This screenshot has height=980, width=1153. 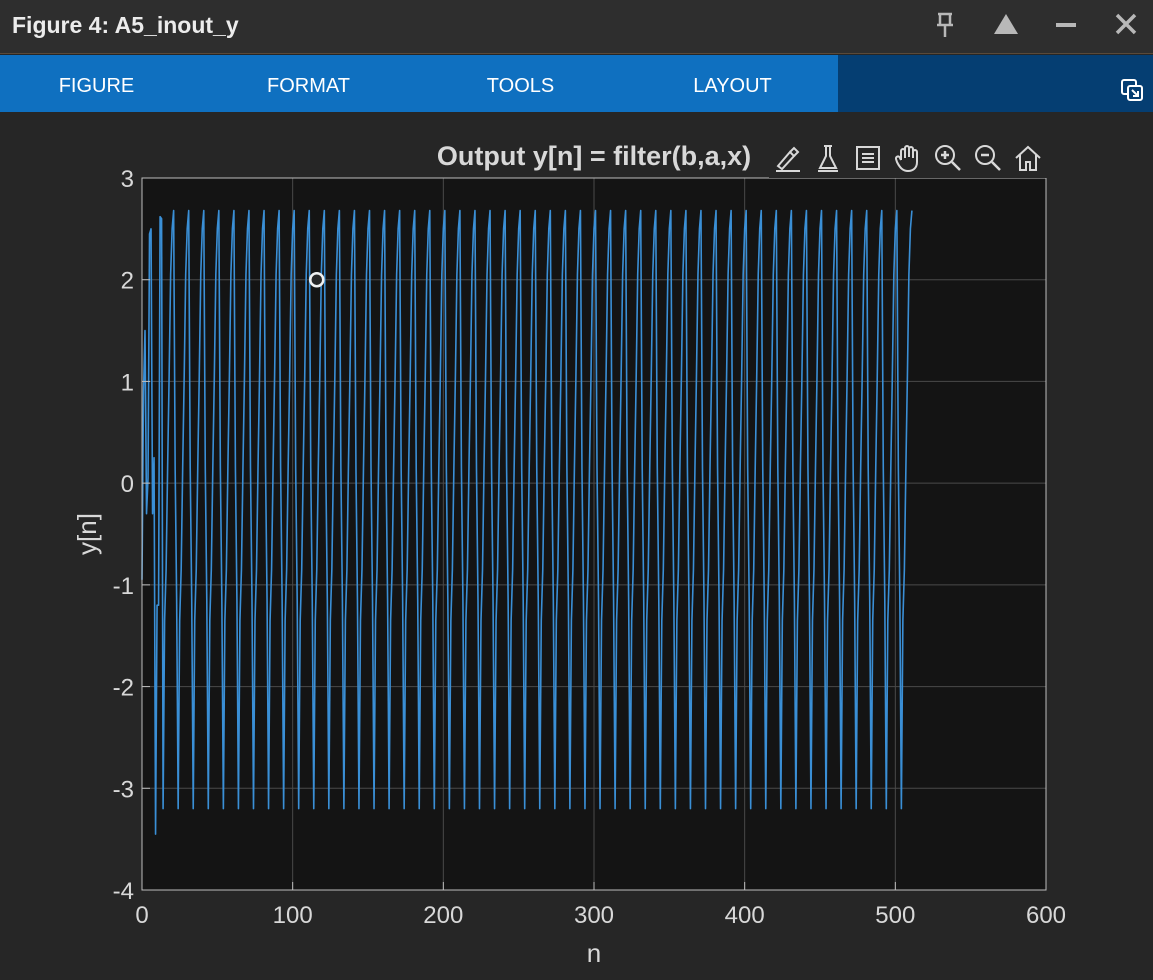 I want to click on axes-toolbar, so click(x=910, y=158).